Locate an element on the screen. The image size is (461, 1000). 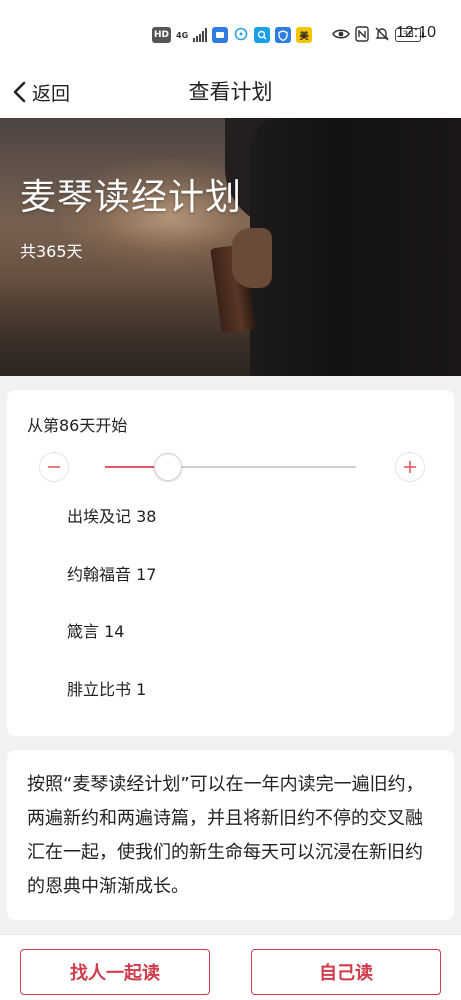
mute-icon is located at coordinates (382, 35).